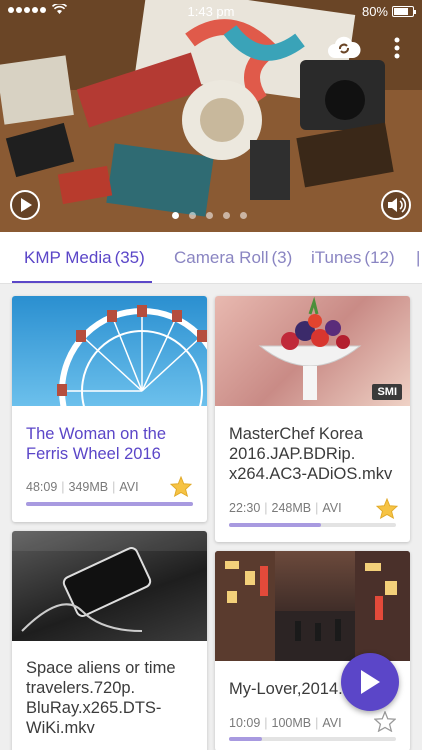  What do you see at coordinates (397, 48) in the screenshot?
I see `more-vertical-icon` at bounding box center [397, 48].